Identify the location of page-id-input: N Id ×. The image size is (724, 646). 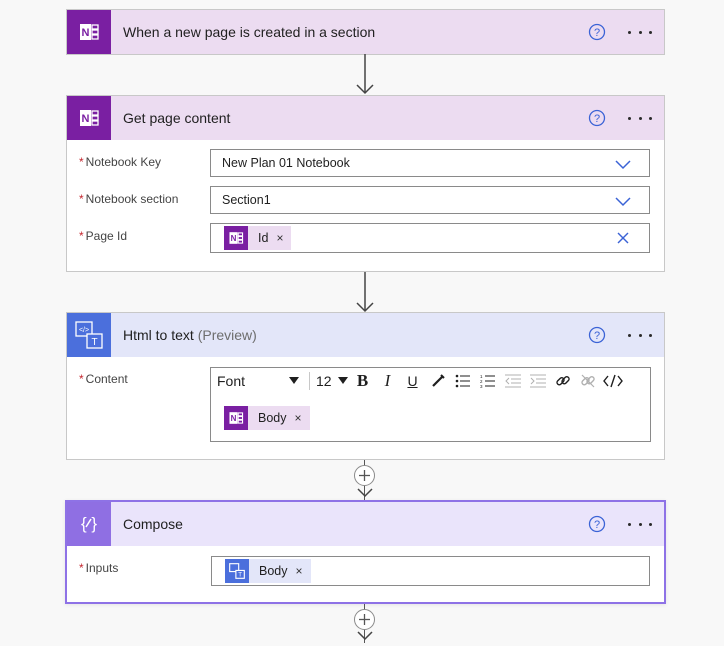
(430, 238).